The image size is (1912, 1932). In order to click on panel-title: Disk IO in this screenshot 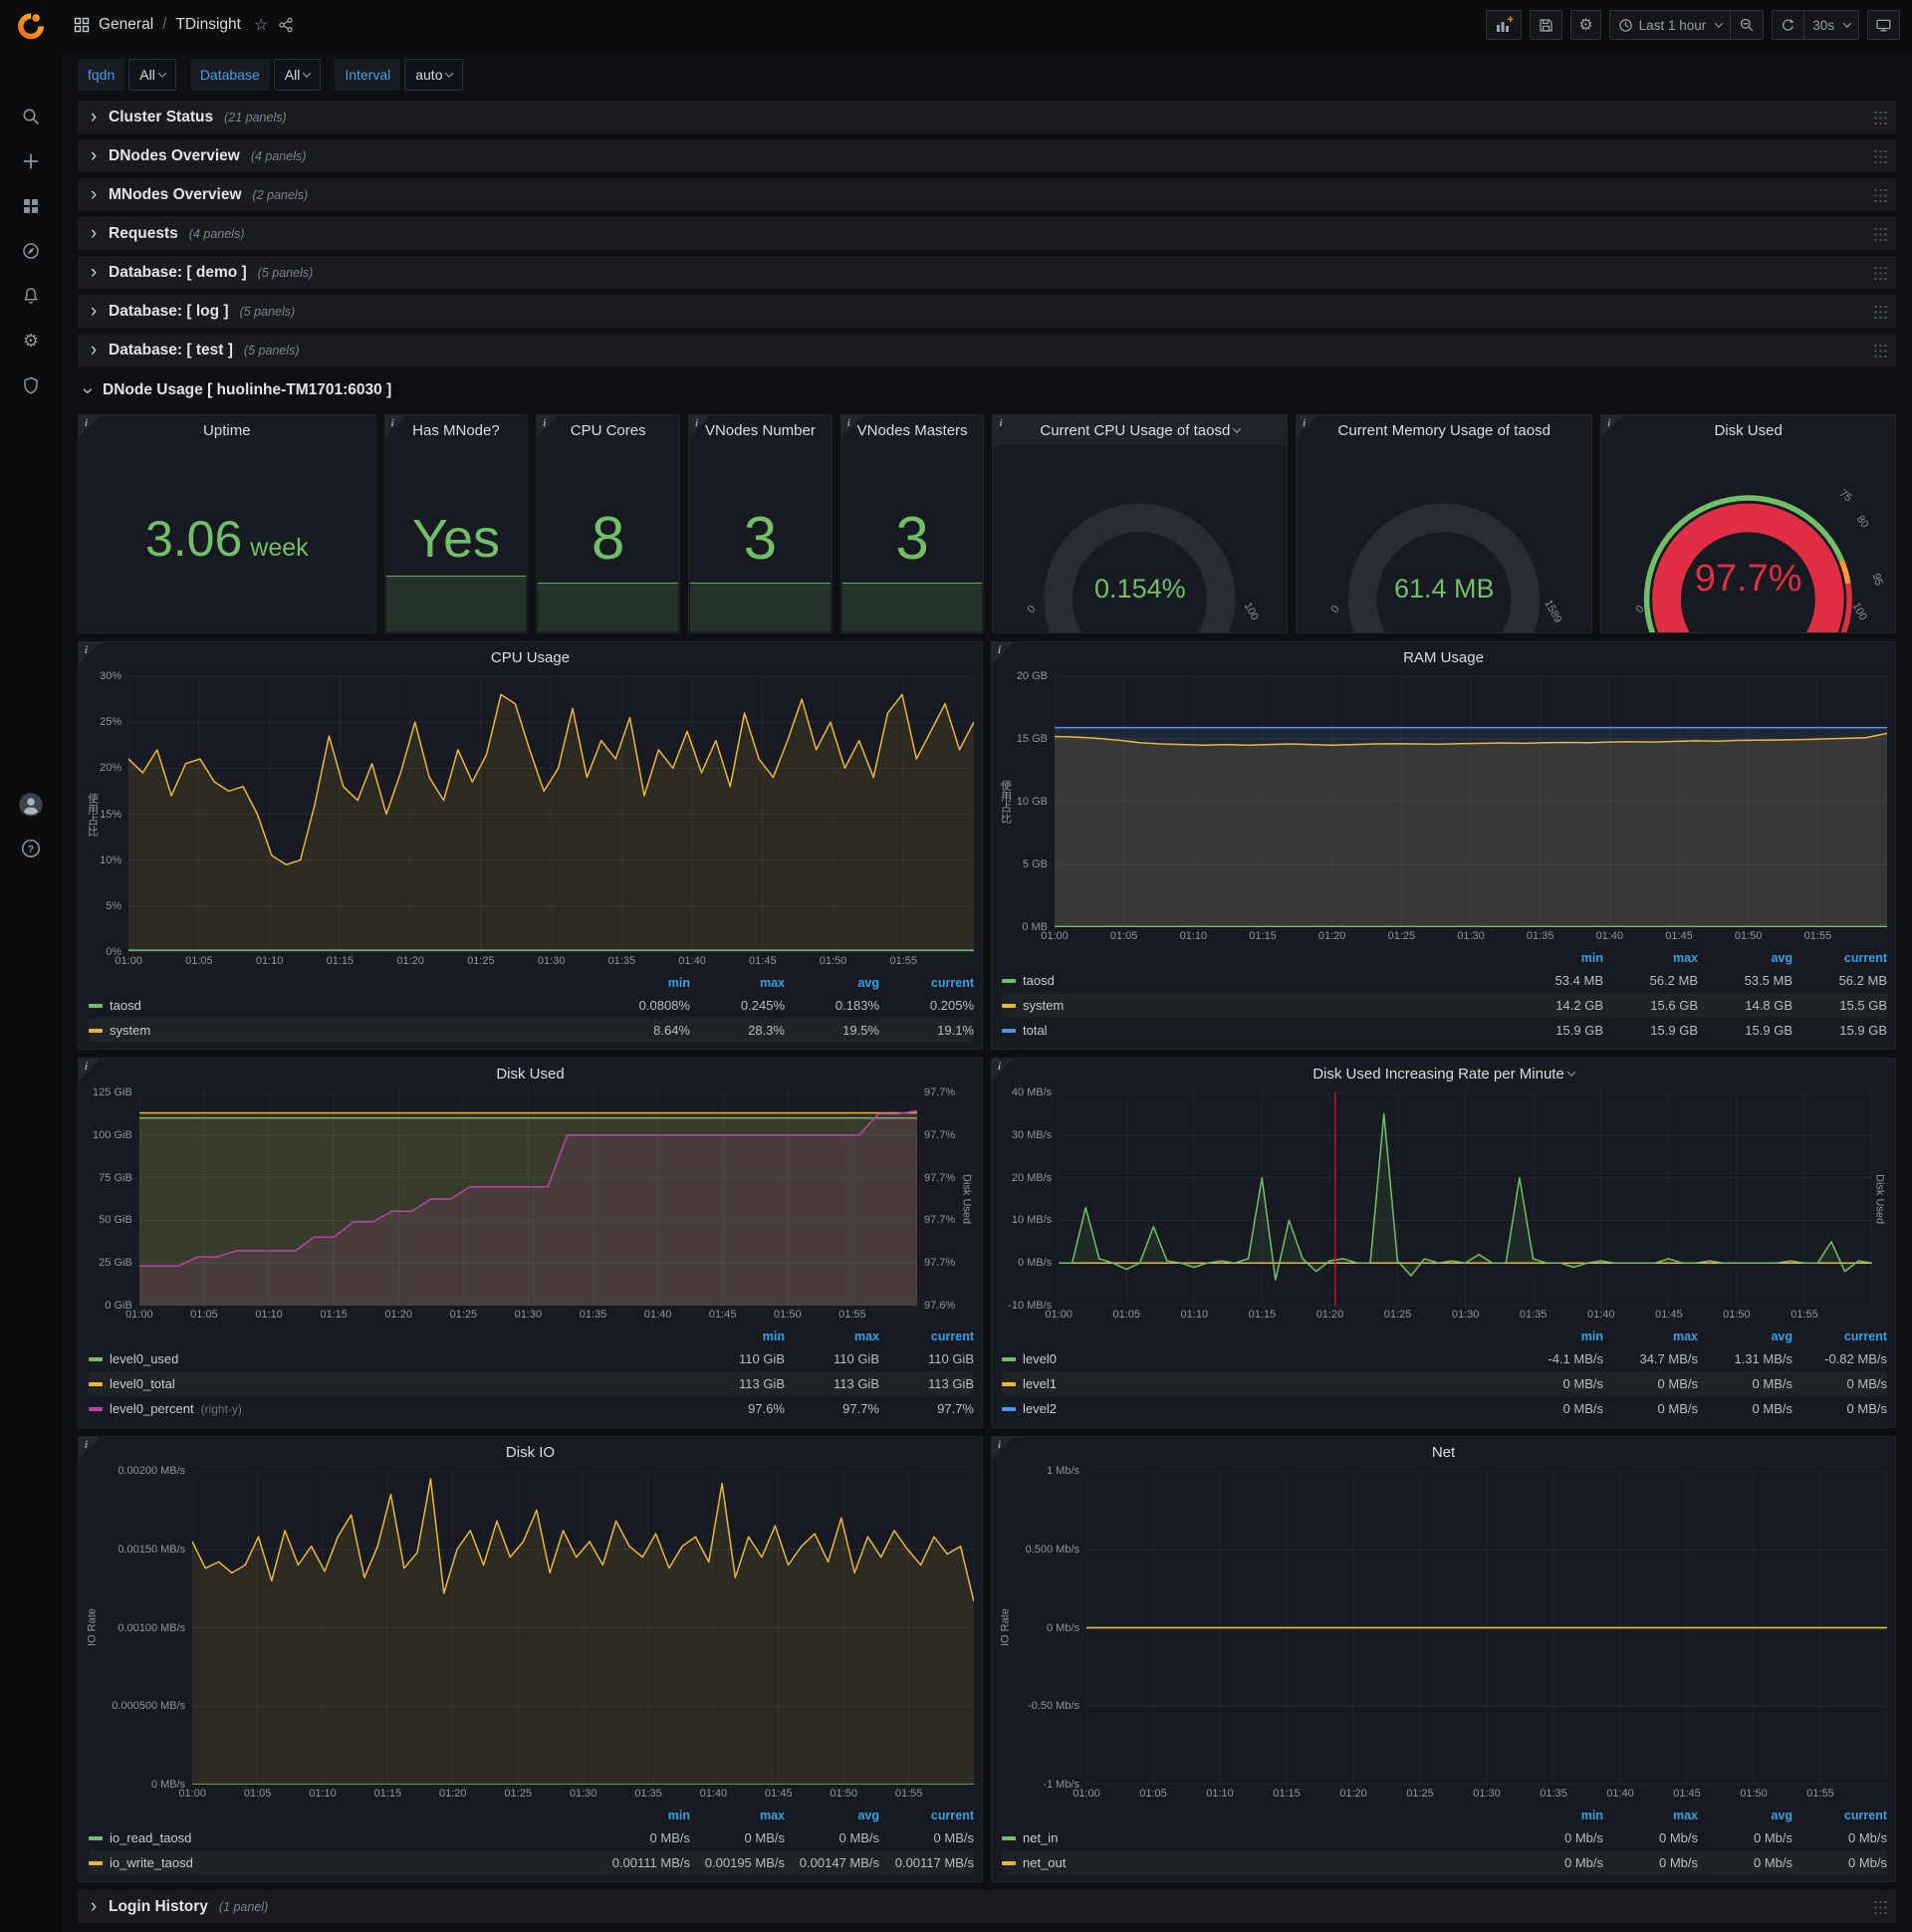, I will do `click(530, 1452)`.